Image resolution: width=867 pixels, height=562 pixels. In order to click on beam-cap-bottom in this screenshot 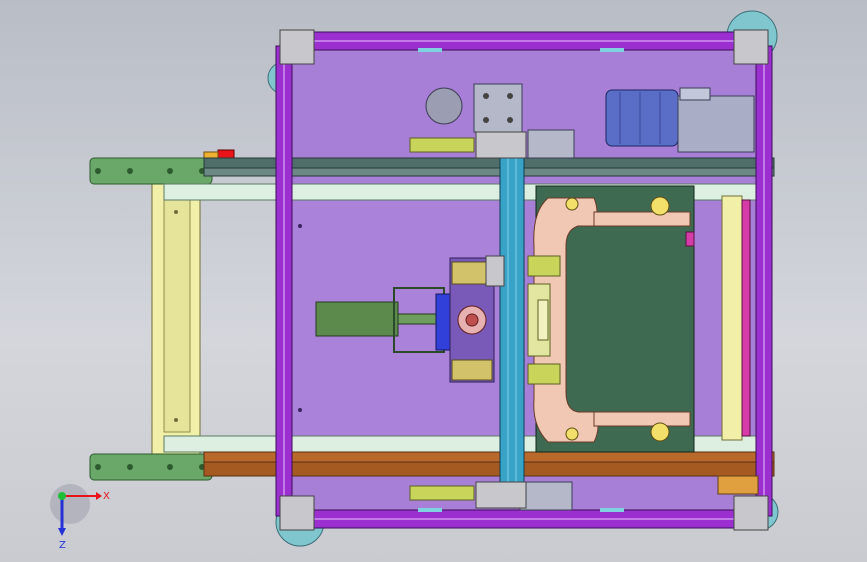, I will do `click(501, 495)`.